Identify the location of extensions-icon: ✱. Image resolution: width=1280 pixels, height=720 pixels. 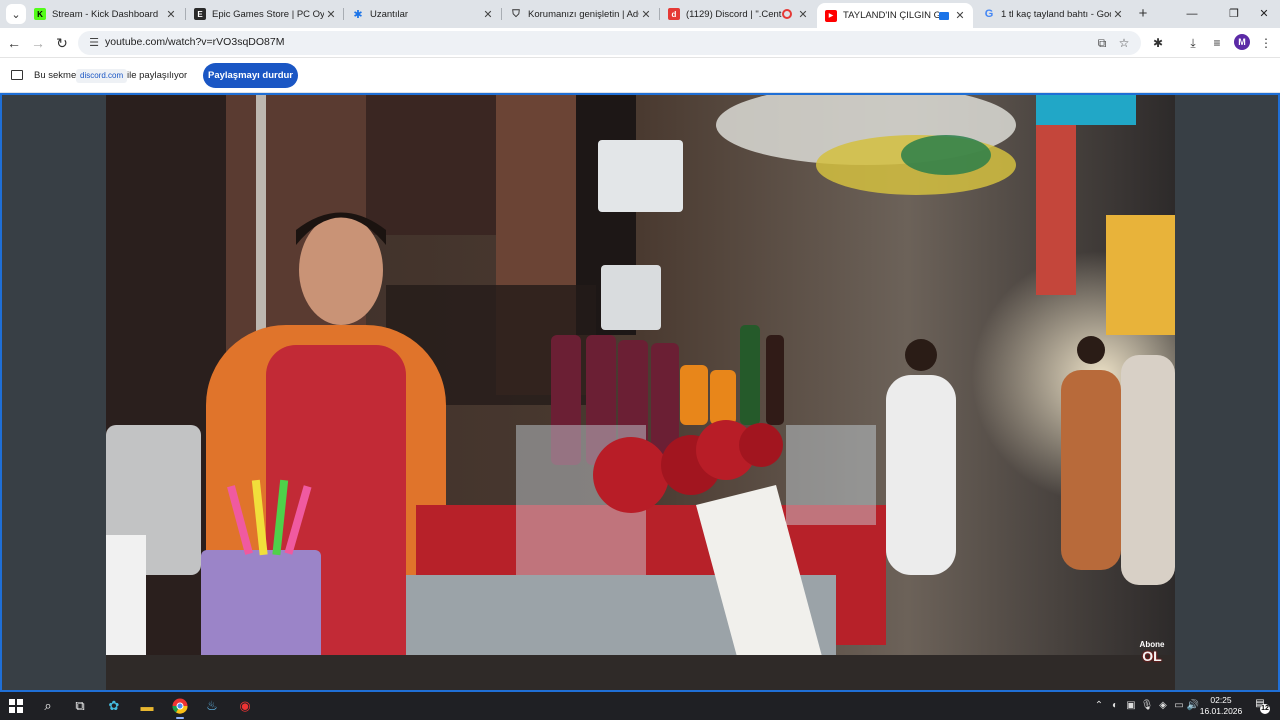
(1158, 43).